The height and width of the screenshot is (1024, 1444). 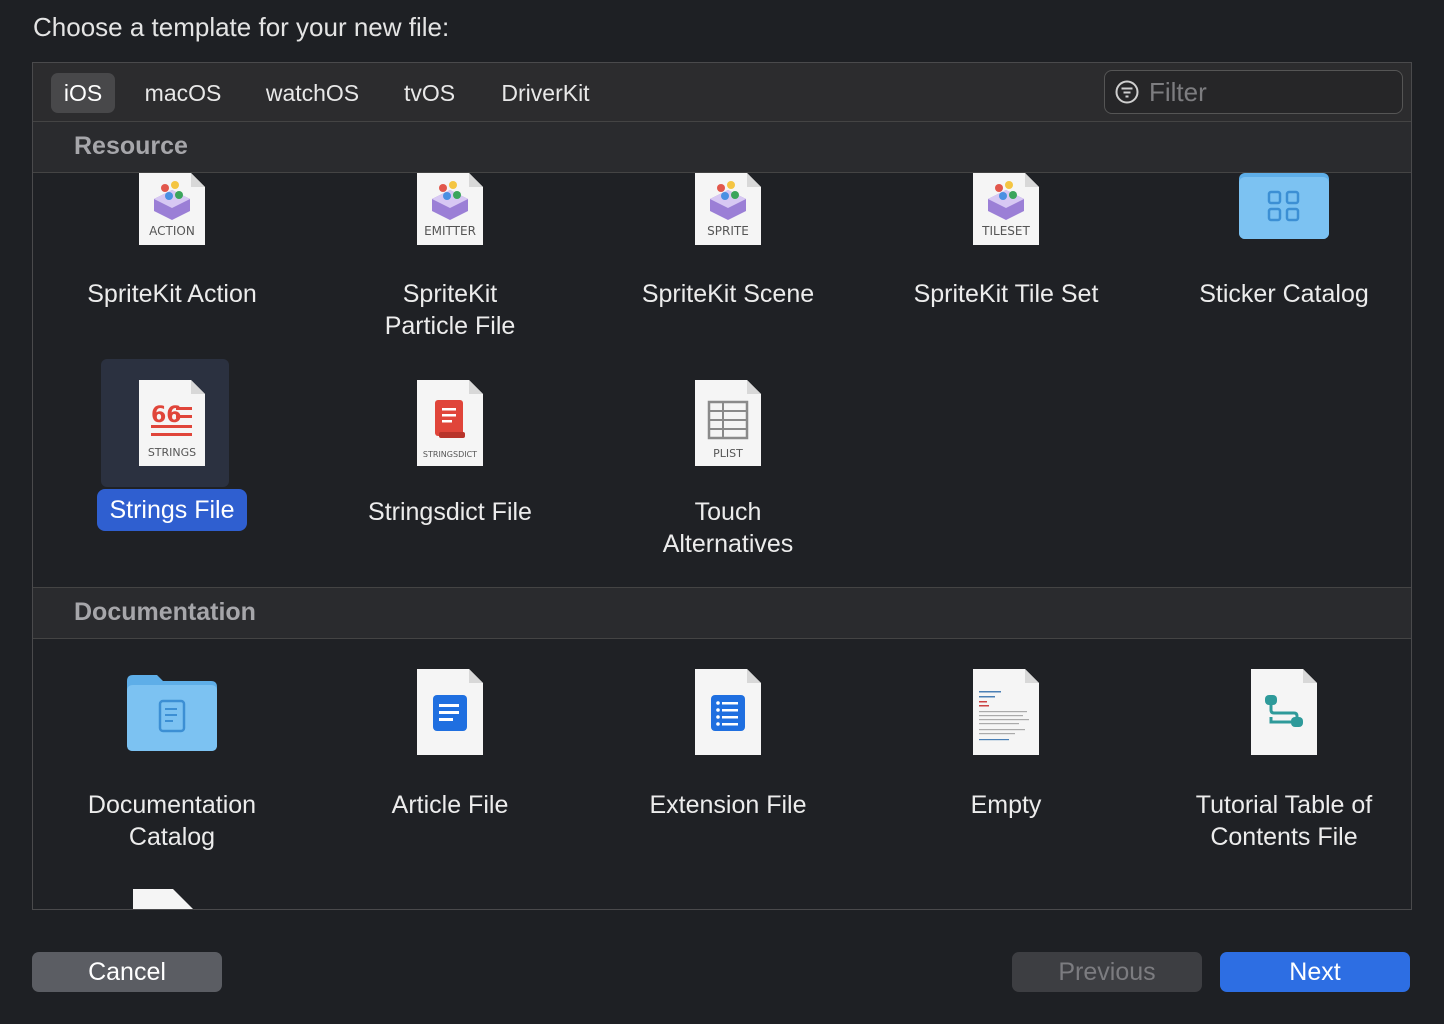 What do you see at coordinates (728, 294) in the screenshot?
I see `template-label: SpriteKit Scene` at bounding box center [728, 294].